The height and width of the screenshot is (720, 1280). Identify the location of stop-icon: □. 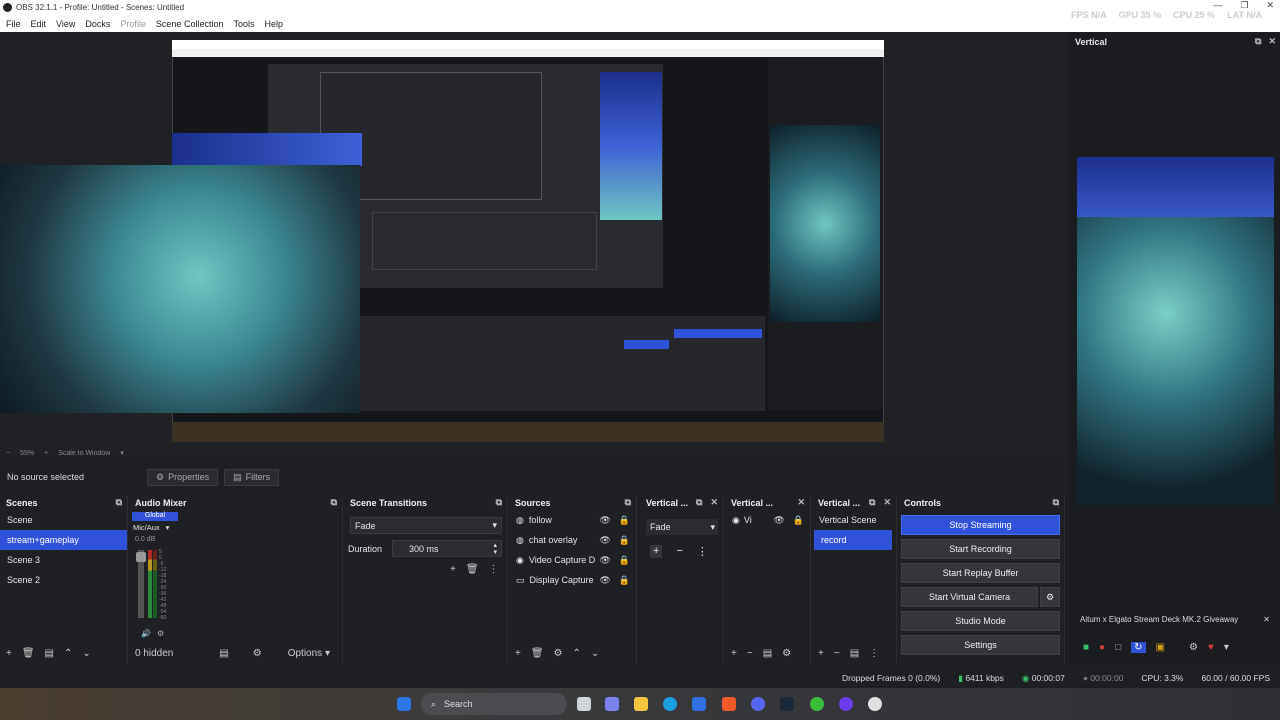
(1118, 647).